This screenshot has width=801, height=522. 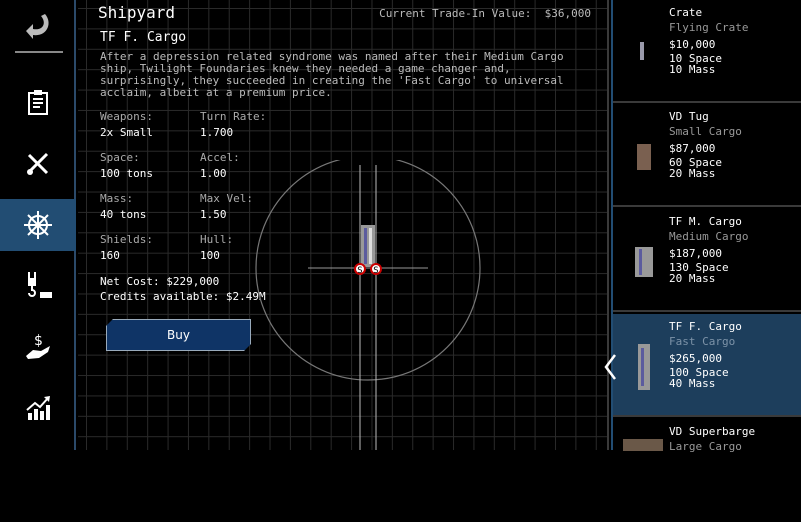 I want to click on sidebar-item-shipyard, so click(x=38, y=225).